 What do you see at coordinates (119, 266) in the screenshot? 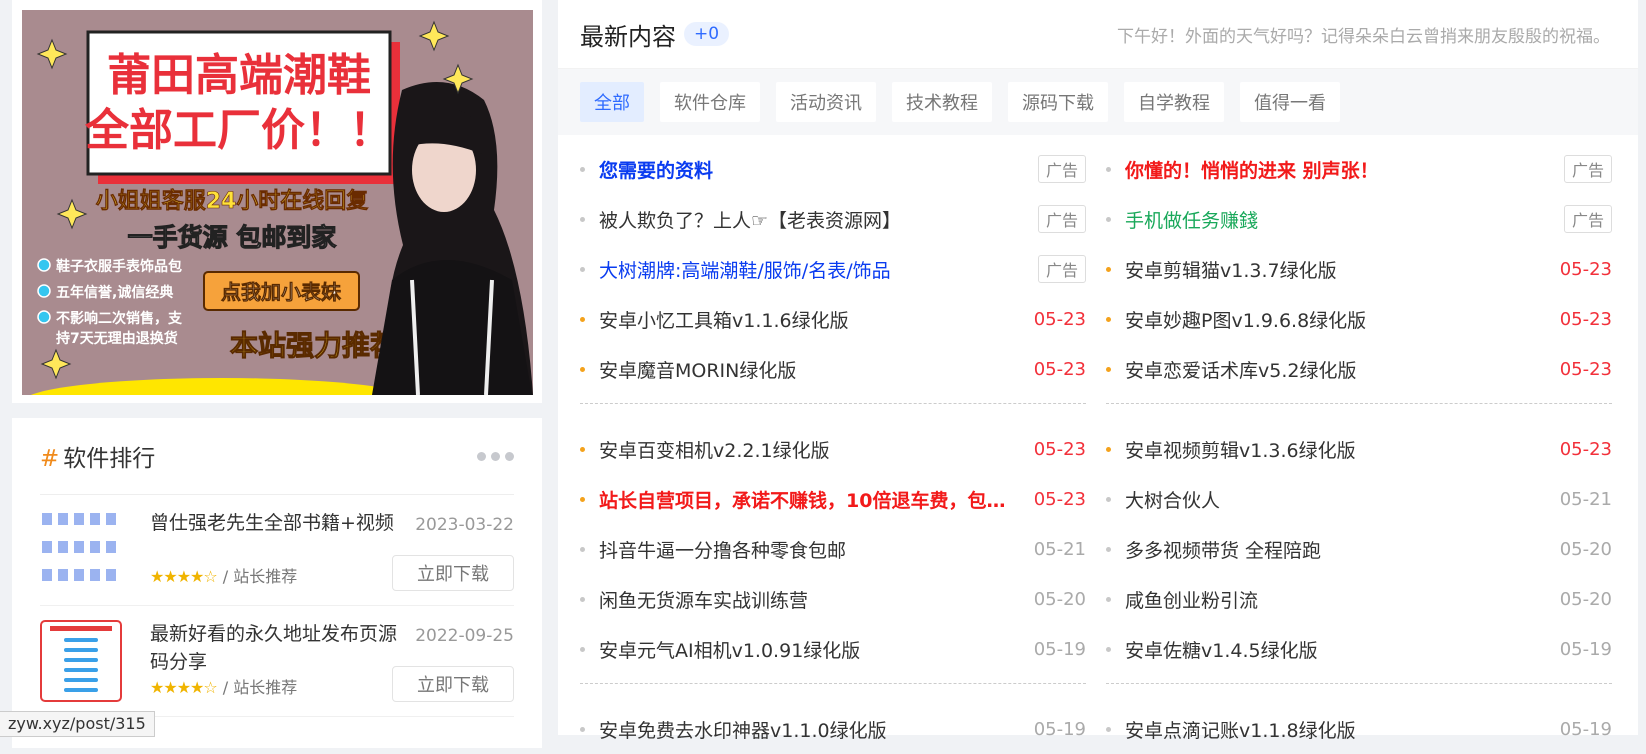
I see `ad-bullet-1: 鞋子衣服手表饰品包` at bounding box center [119, 266].